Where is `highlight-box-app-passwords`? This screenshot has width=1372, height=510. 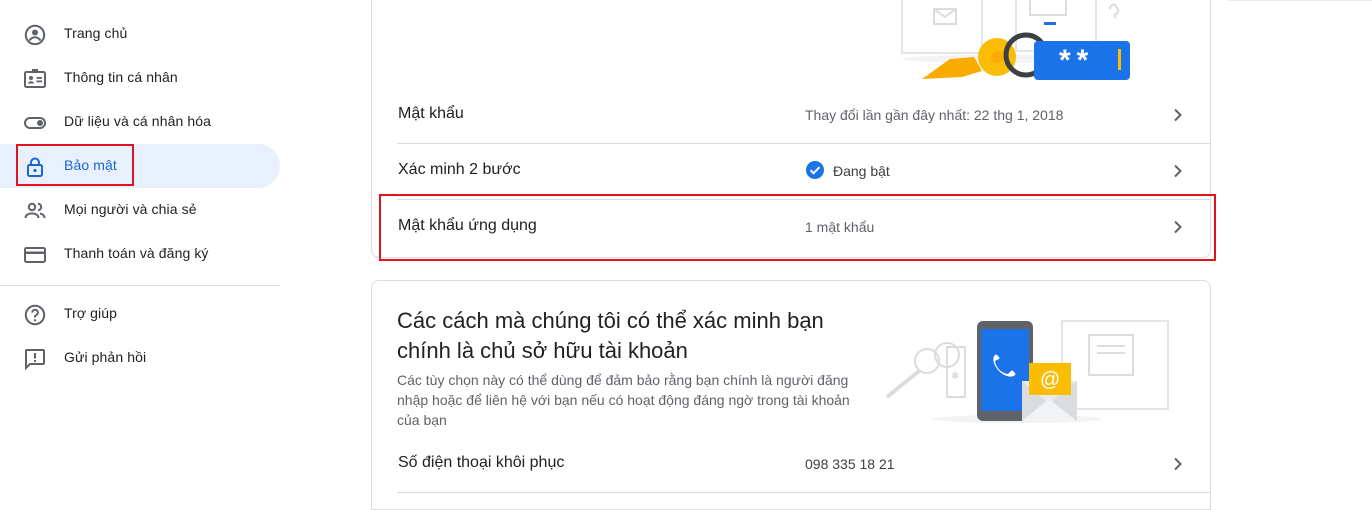
highlight-box-app-passwords is located at coordinates (797, 227).